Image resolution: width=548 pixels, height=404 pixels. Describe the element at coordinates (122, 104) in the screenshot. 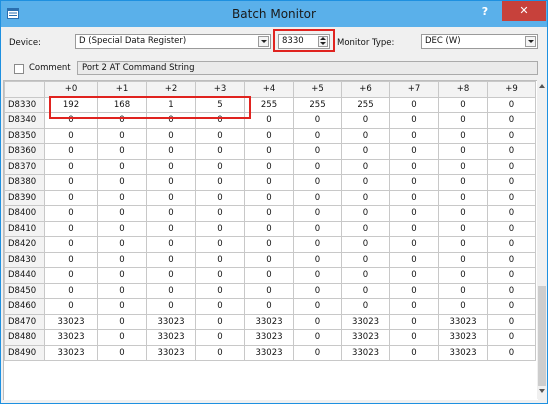

I see `register-cell: 168` at that location.